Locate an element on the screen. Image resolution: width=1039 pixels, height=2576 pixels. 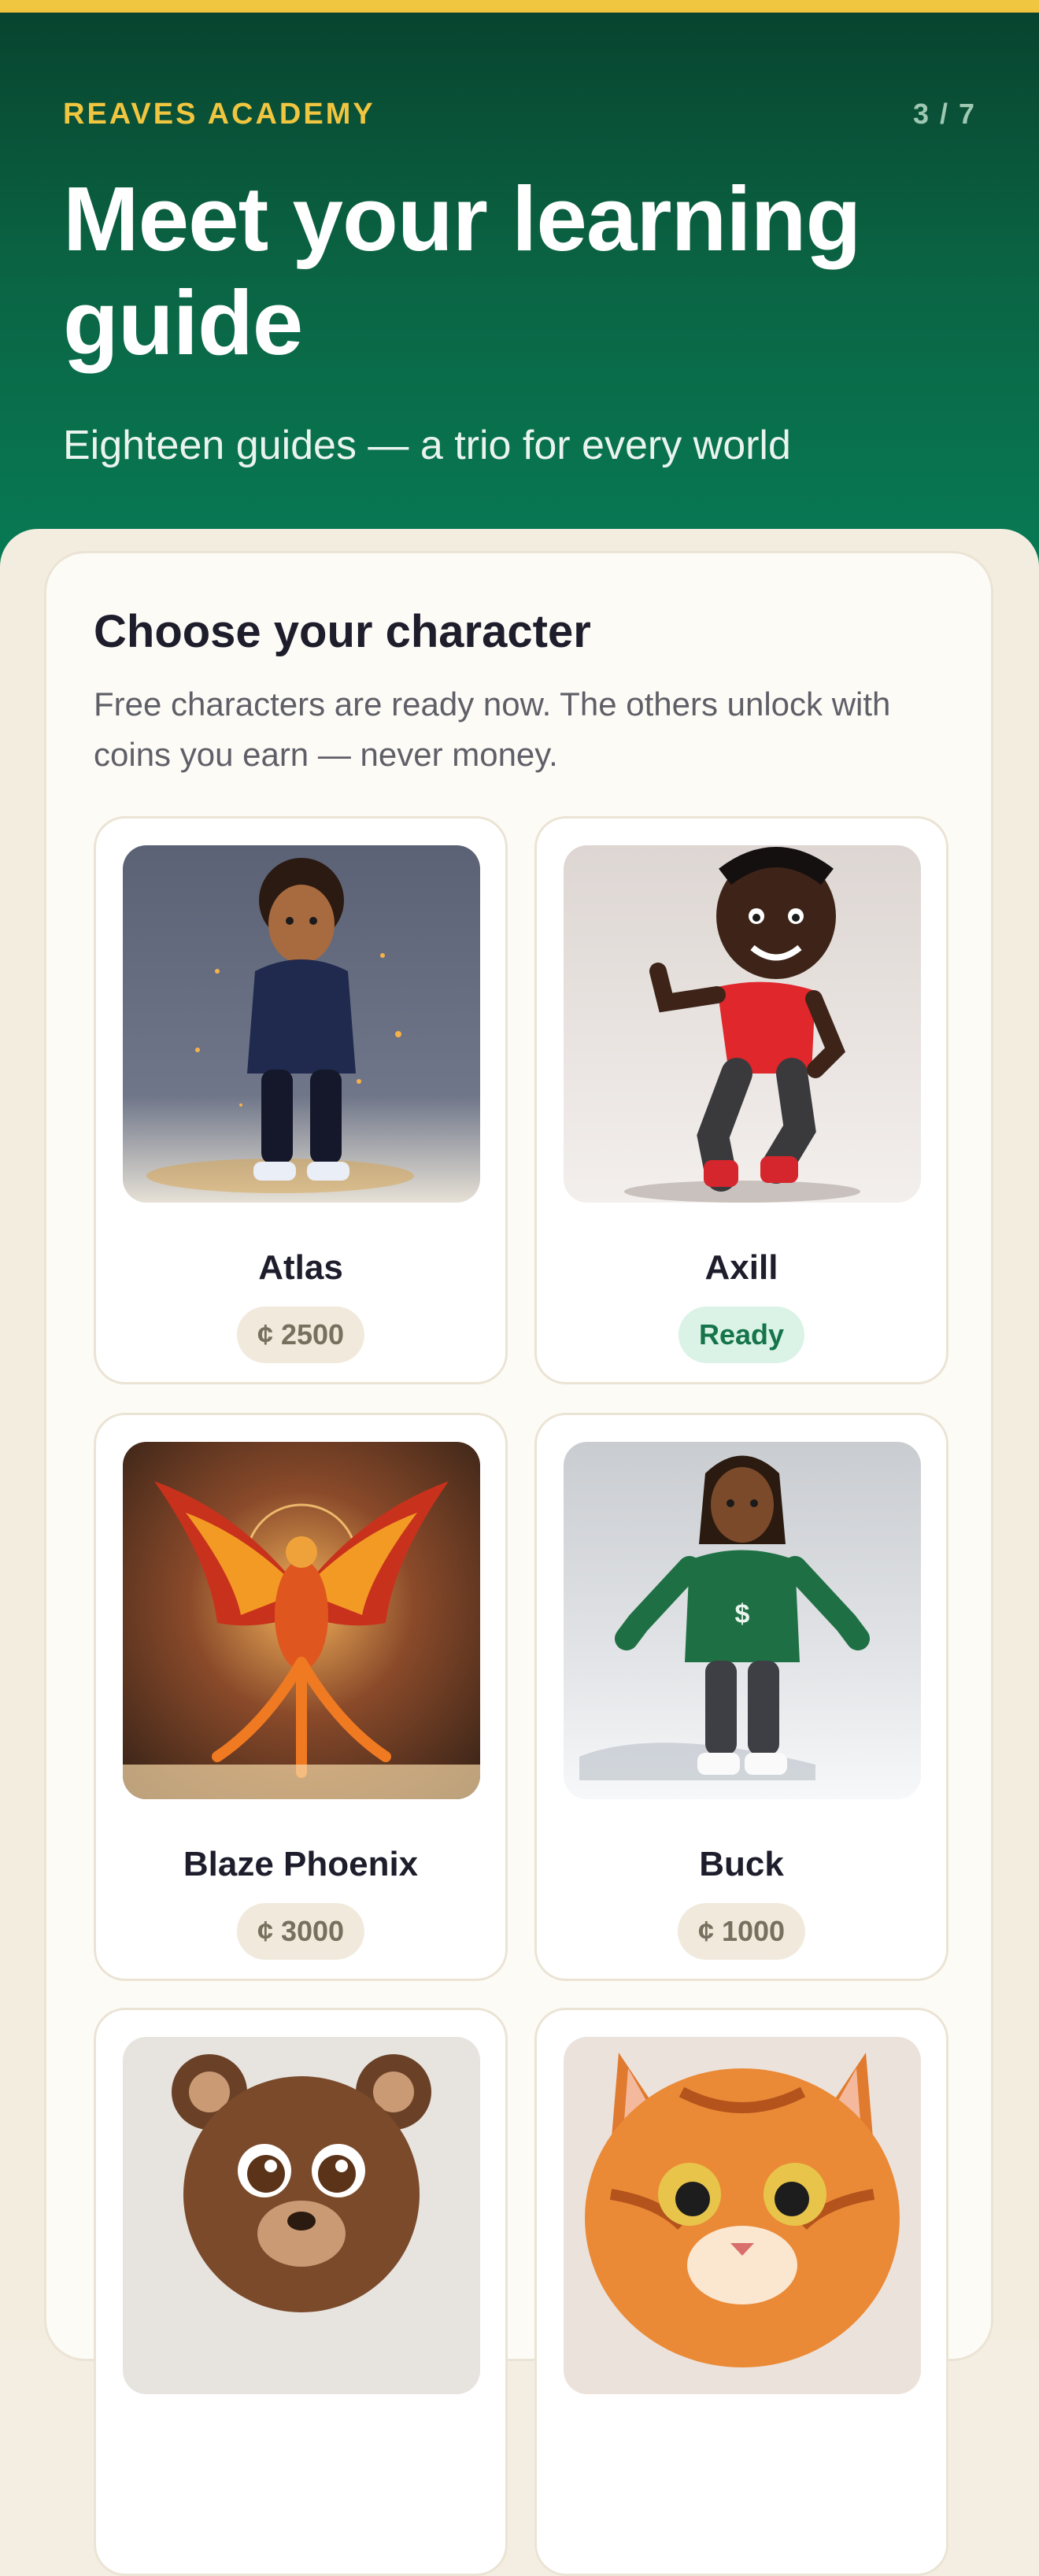
price-badge: ¢ 2500 is located at coordinates (300, 1334).